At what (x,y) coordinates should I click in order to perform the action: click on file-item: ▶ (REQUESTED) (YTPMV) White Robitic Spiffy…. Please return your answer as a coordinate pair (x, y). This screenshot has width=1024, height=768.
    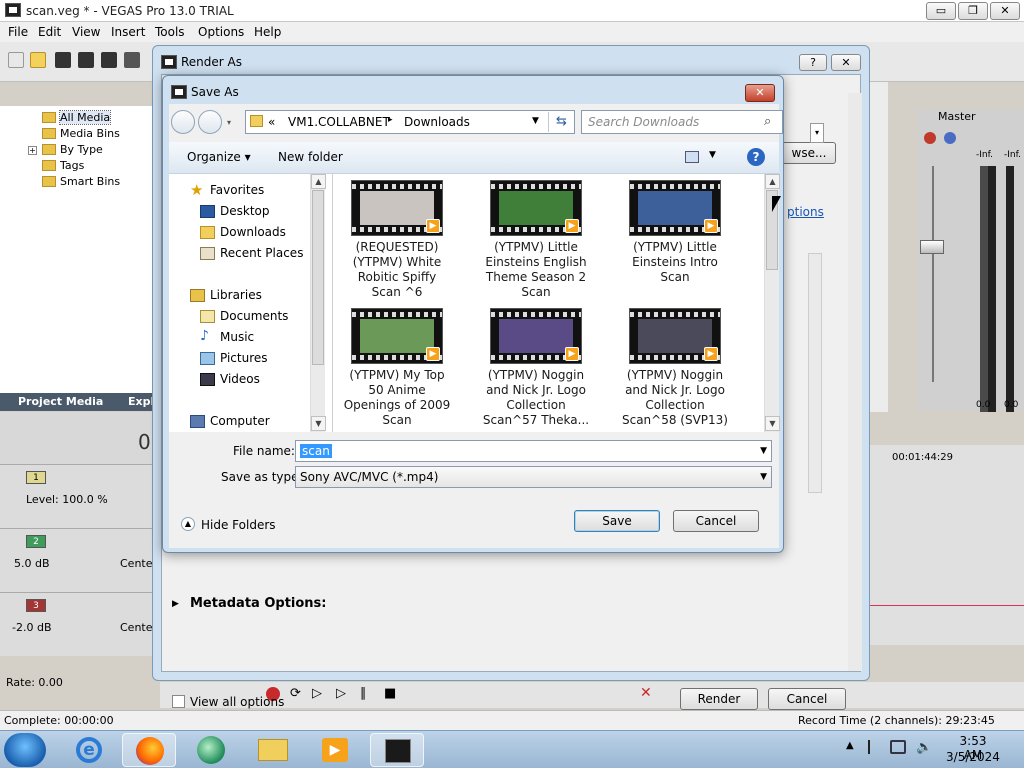
    Looking at the image, I should click on (397, 240).